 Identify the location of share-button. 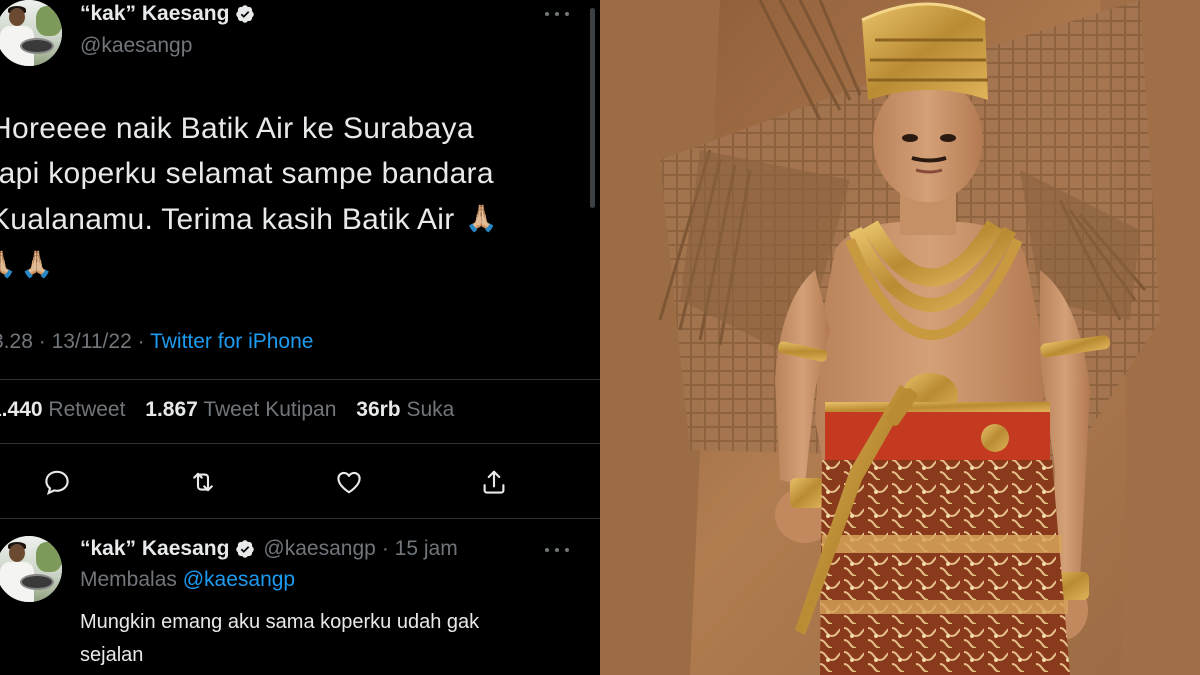
(494, 482).